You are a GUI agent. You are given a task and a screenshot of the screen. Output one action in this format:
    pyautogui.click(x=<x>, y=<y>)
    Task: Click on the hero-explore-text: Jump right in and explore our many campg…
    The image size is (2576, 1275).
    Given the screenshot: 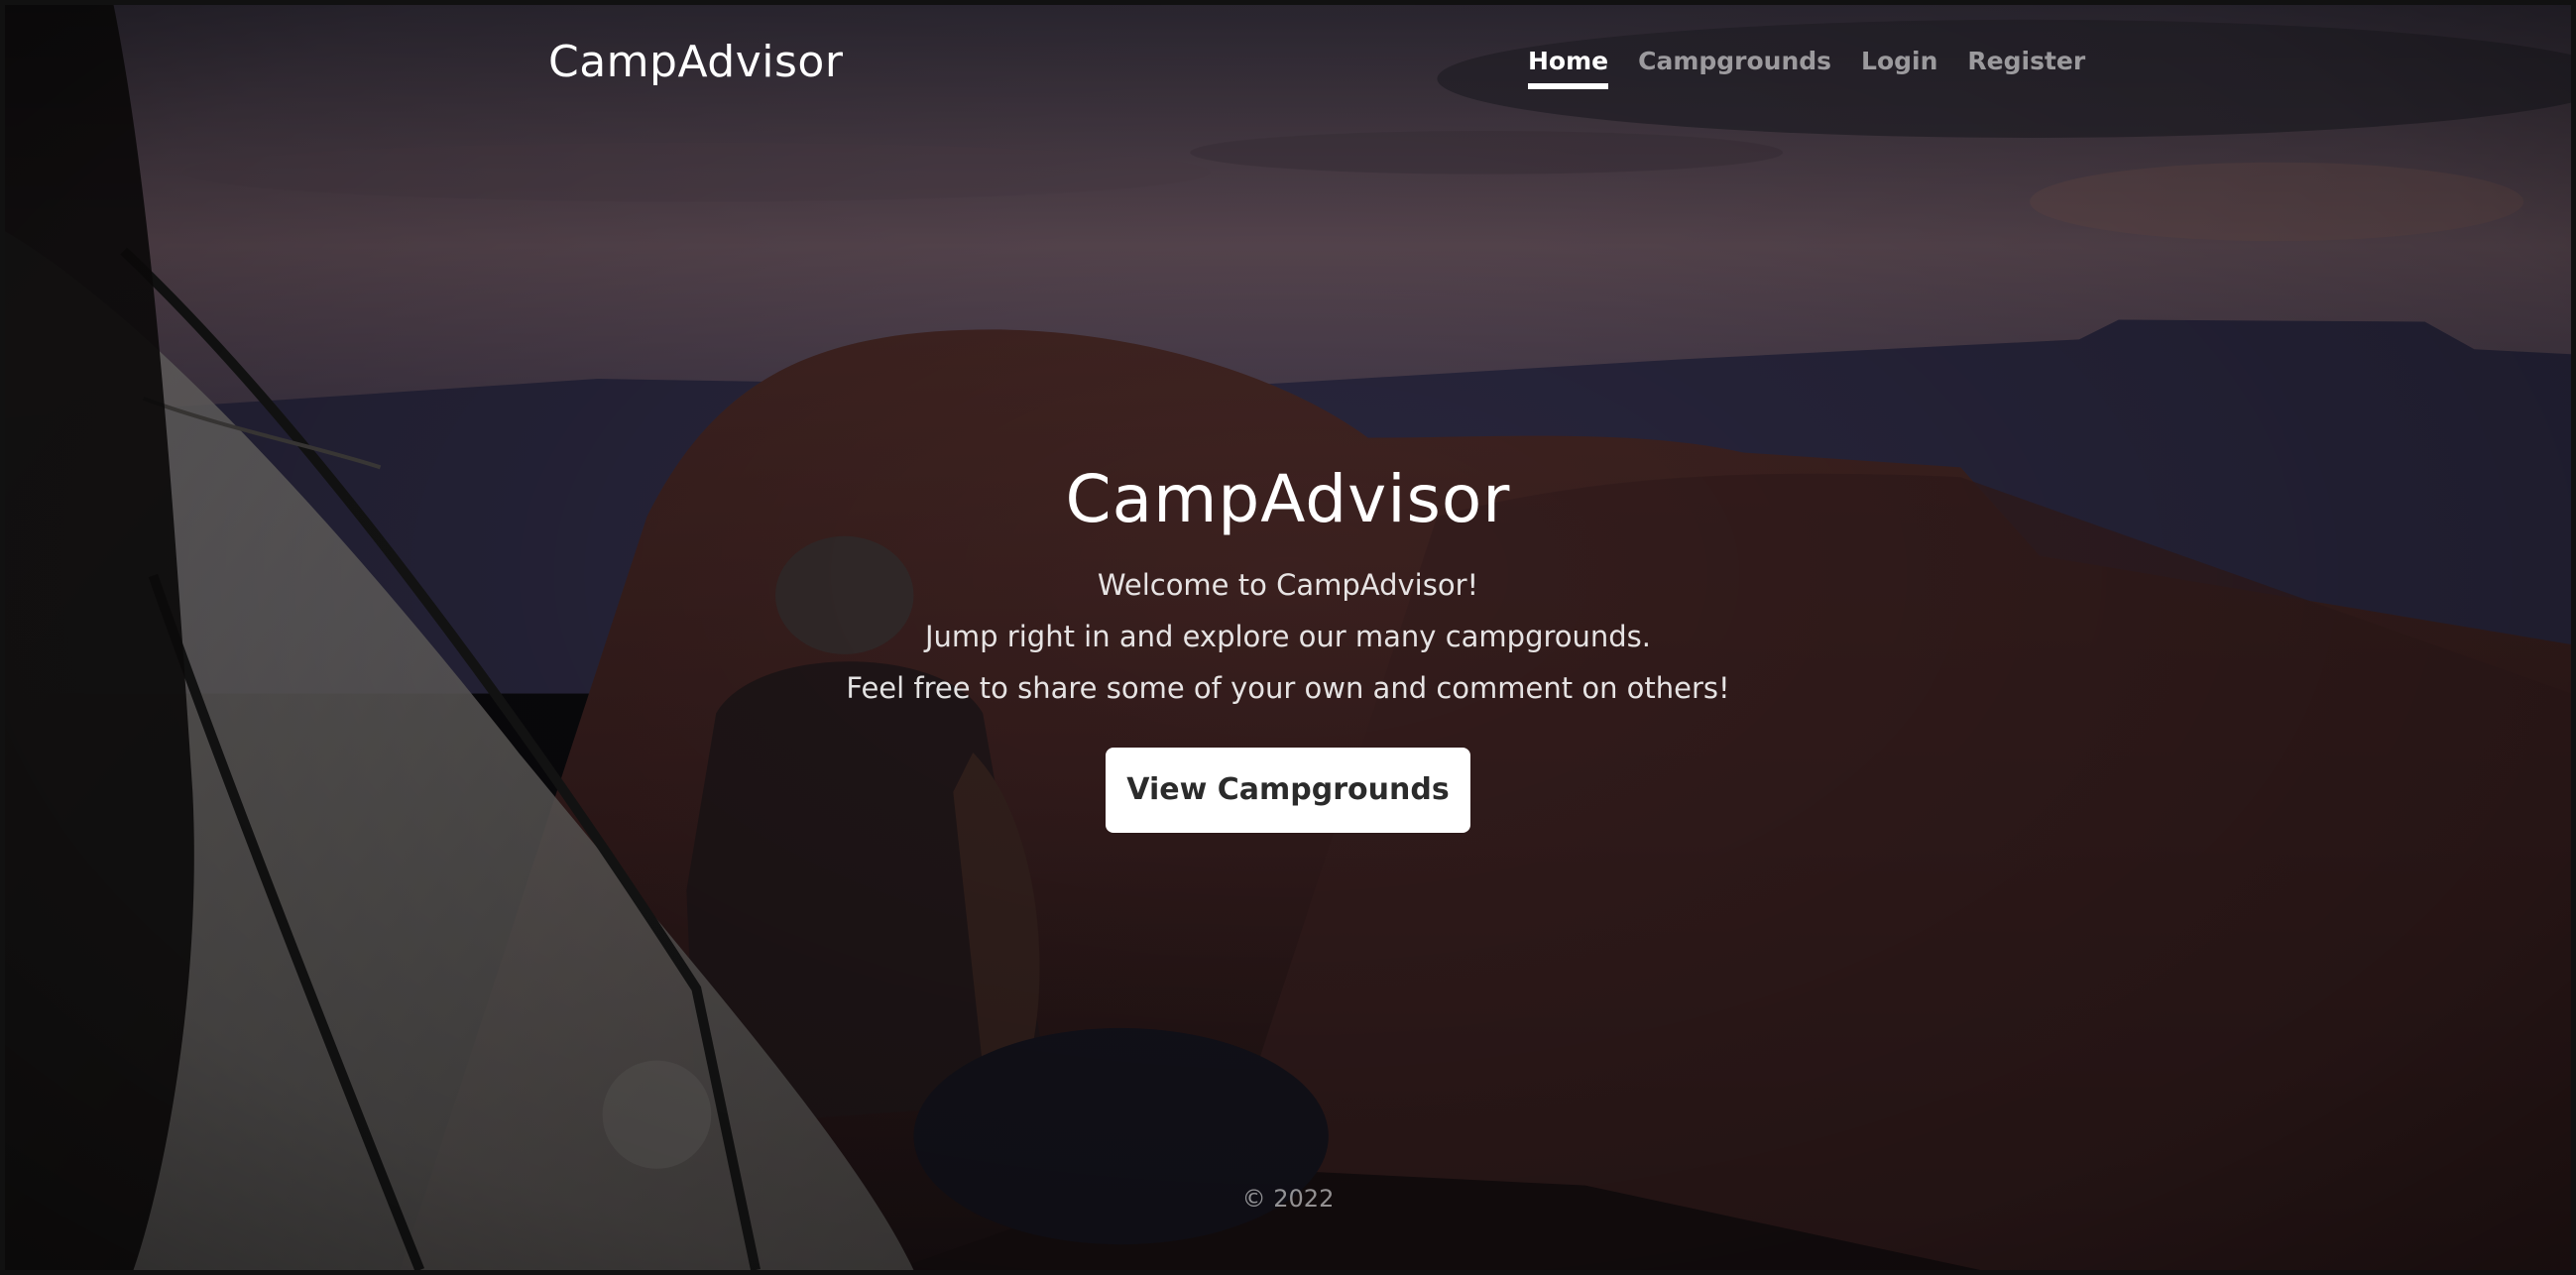 What is the action you would take?
    pyautogui.click(x=1288, y=636)
    